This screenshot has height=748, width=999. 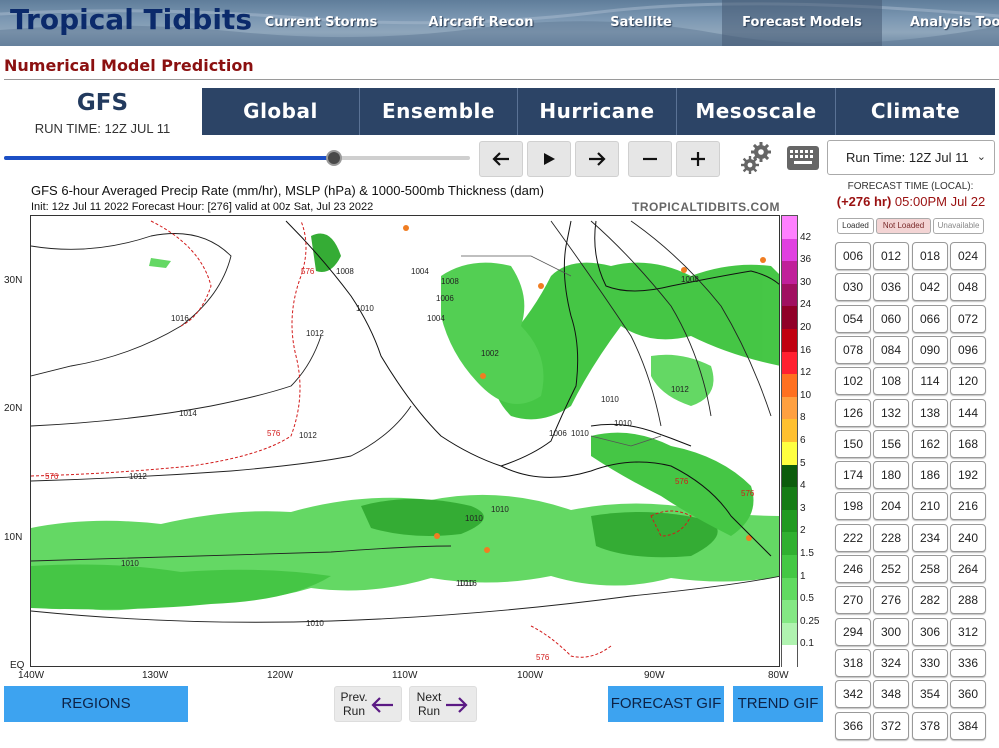 I want to click on prev-frame-button, so click(x=501, y=159).